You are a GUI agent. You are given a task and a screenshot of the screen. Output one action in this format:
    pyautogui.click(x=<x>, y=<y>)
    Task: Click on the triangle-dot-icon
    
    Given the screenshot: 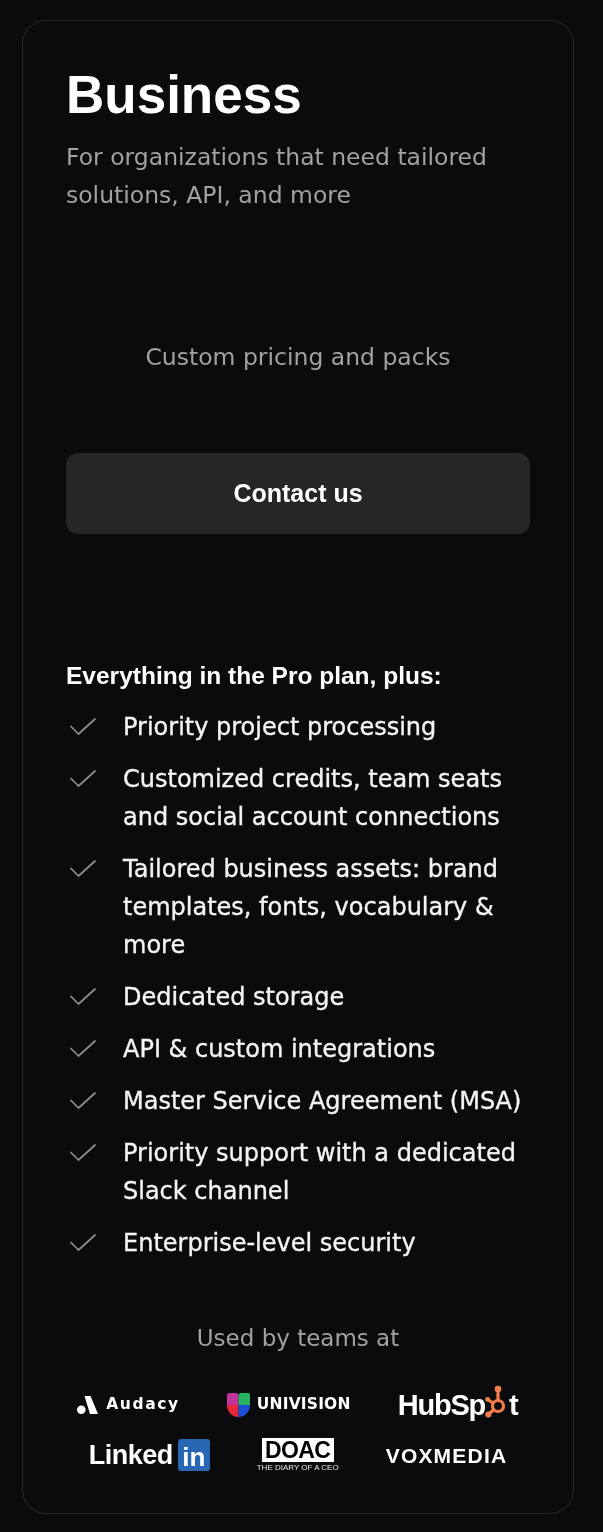 What is the action you would take?
    pyautogui.click(x=88, y=1405)
    